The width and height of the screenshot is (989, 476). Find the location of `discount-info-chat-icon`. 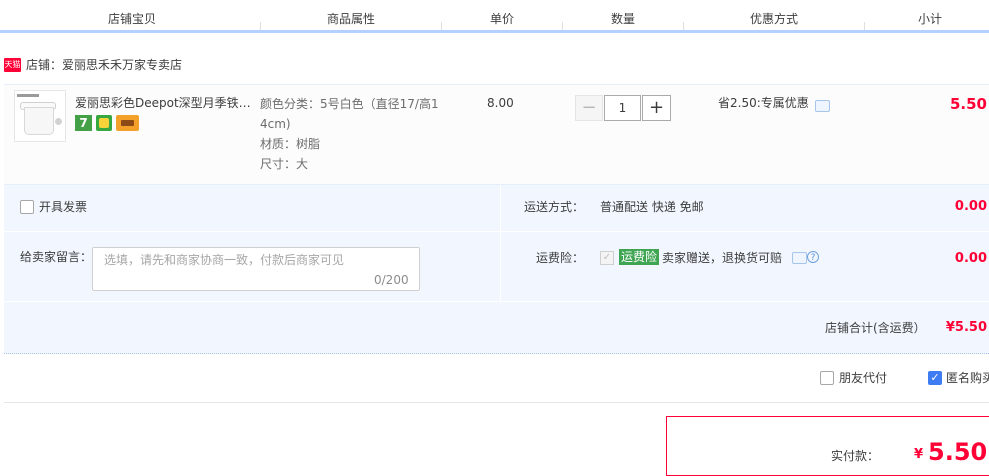

discount-info-chat-icon is located at coordinates (822, 106).